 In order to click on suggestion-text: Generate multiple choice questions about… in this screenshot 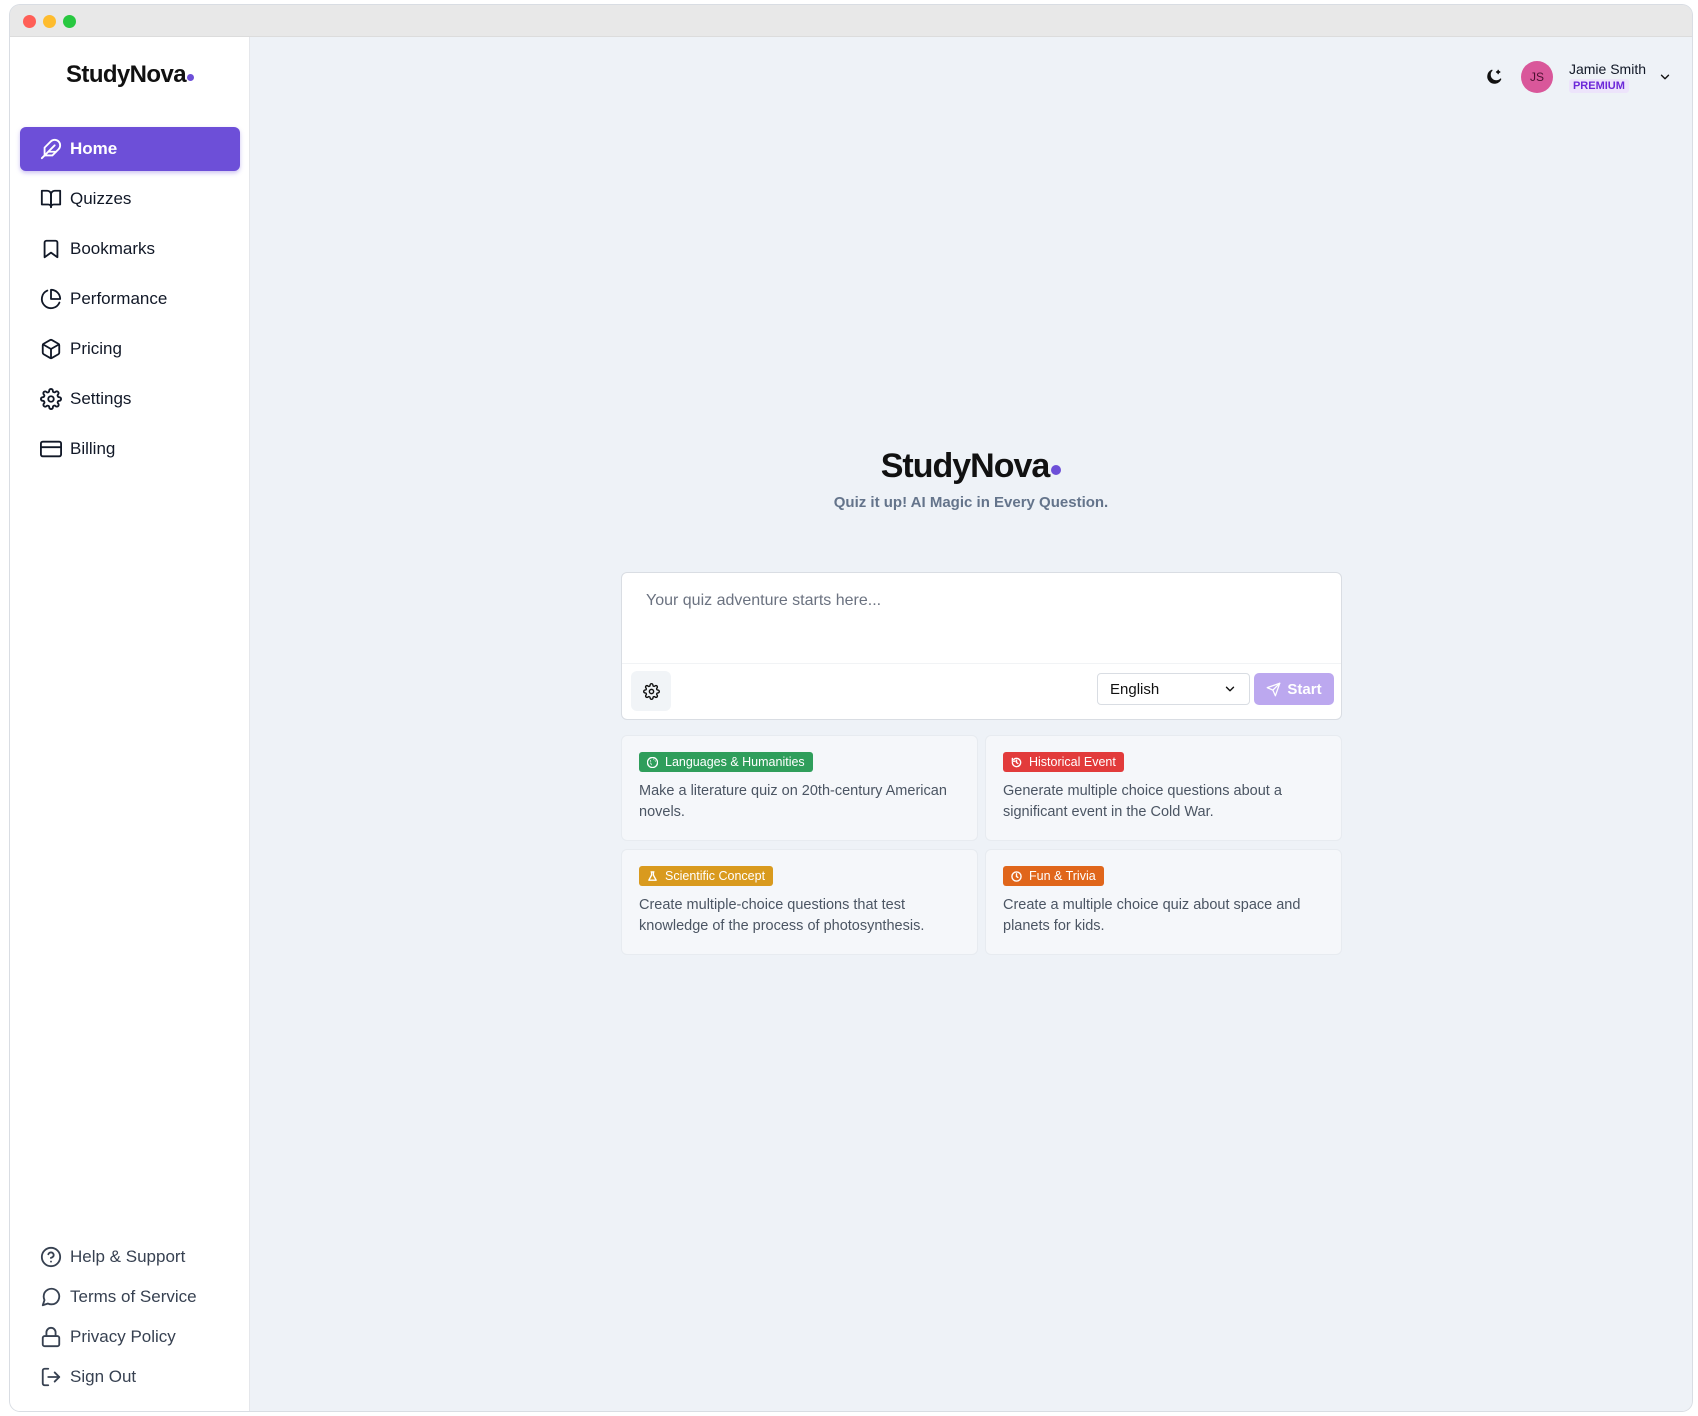, I will do `click(1142, 801)`.